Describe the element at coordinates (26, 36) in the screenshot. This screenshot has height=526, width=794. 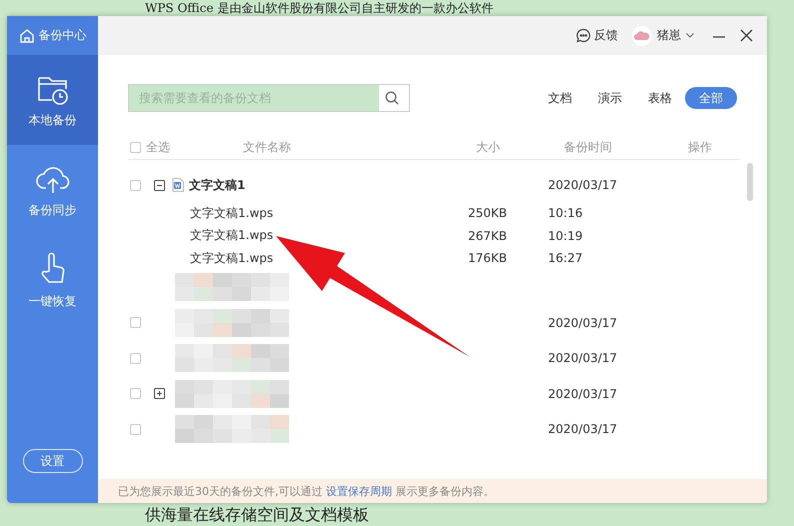
I see `home-icon` at that location.